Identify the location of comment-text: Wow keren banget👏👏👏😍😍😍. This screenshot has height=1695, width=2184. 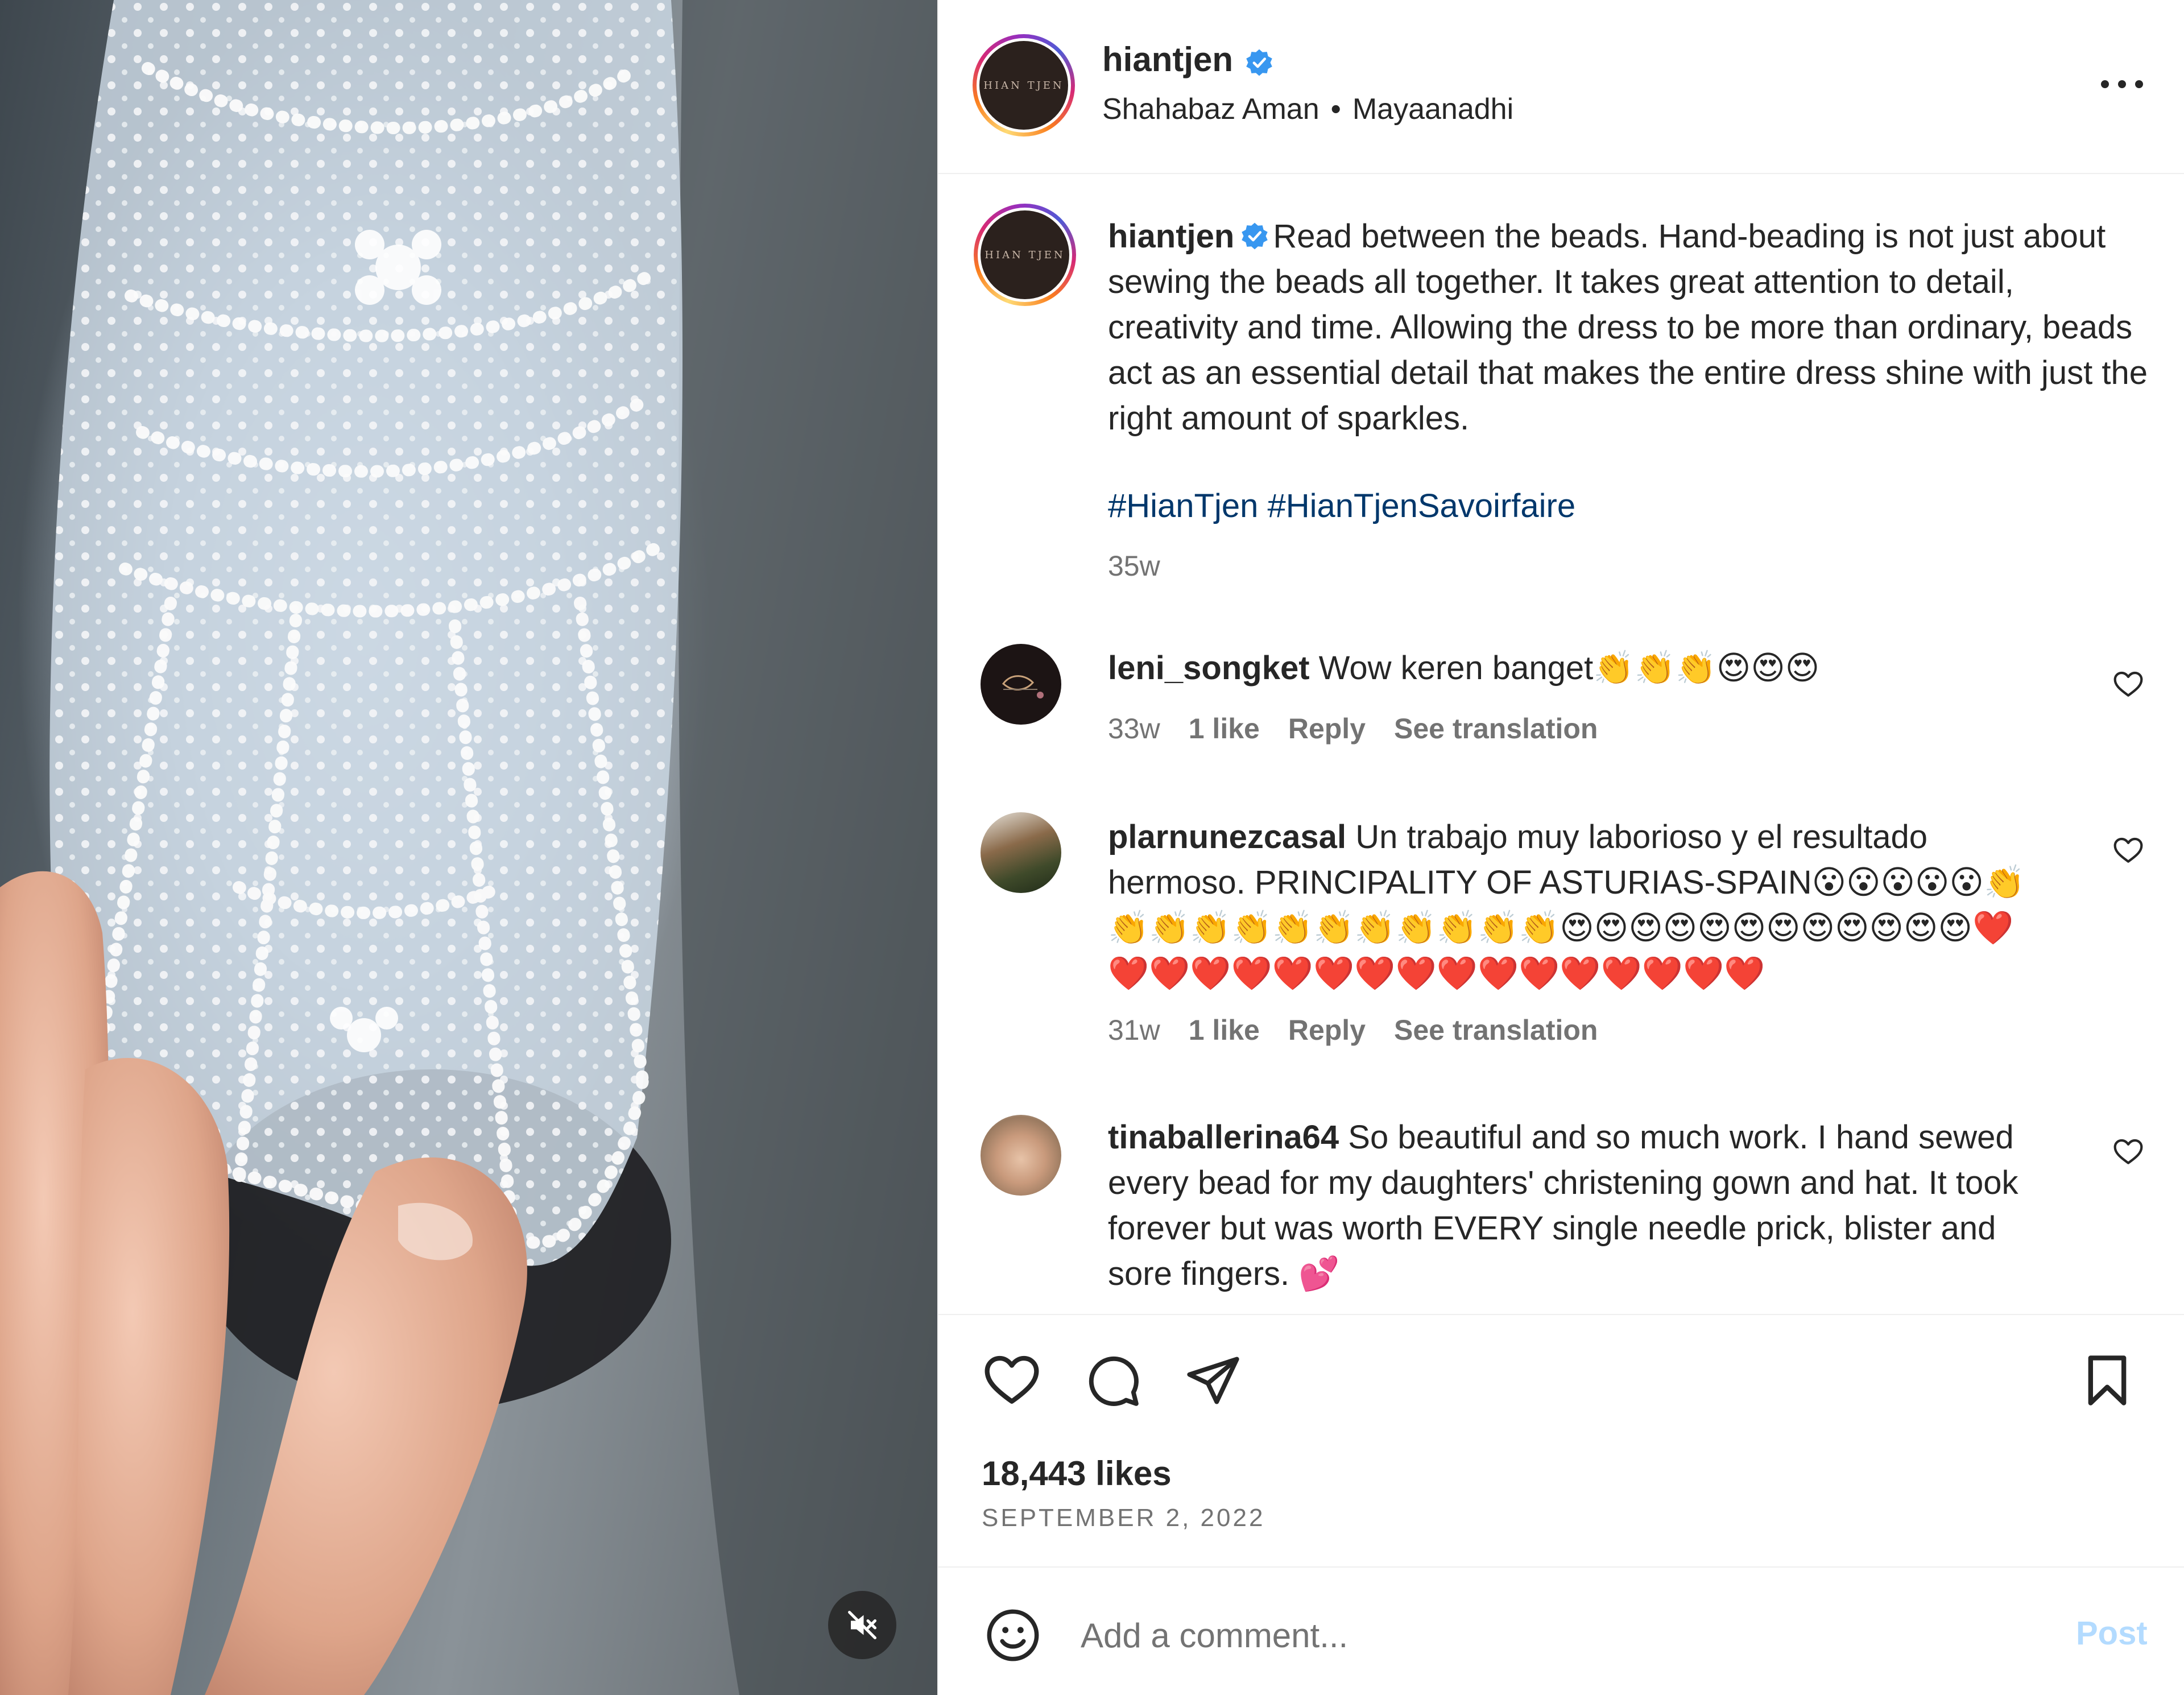
(1569, 668).